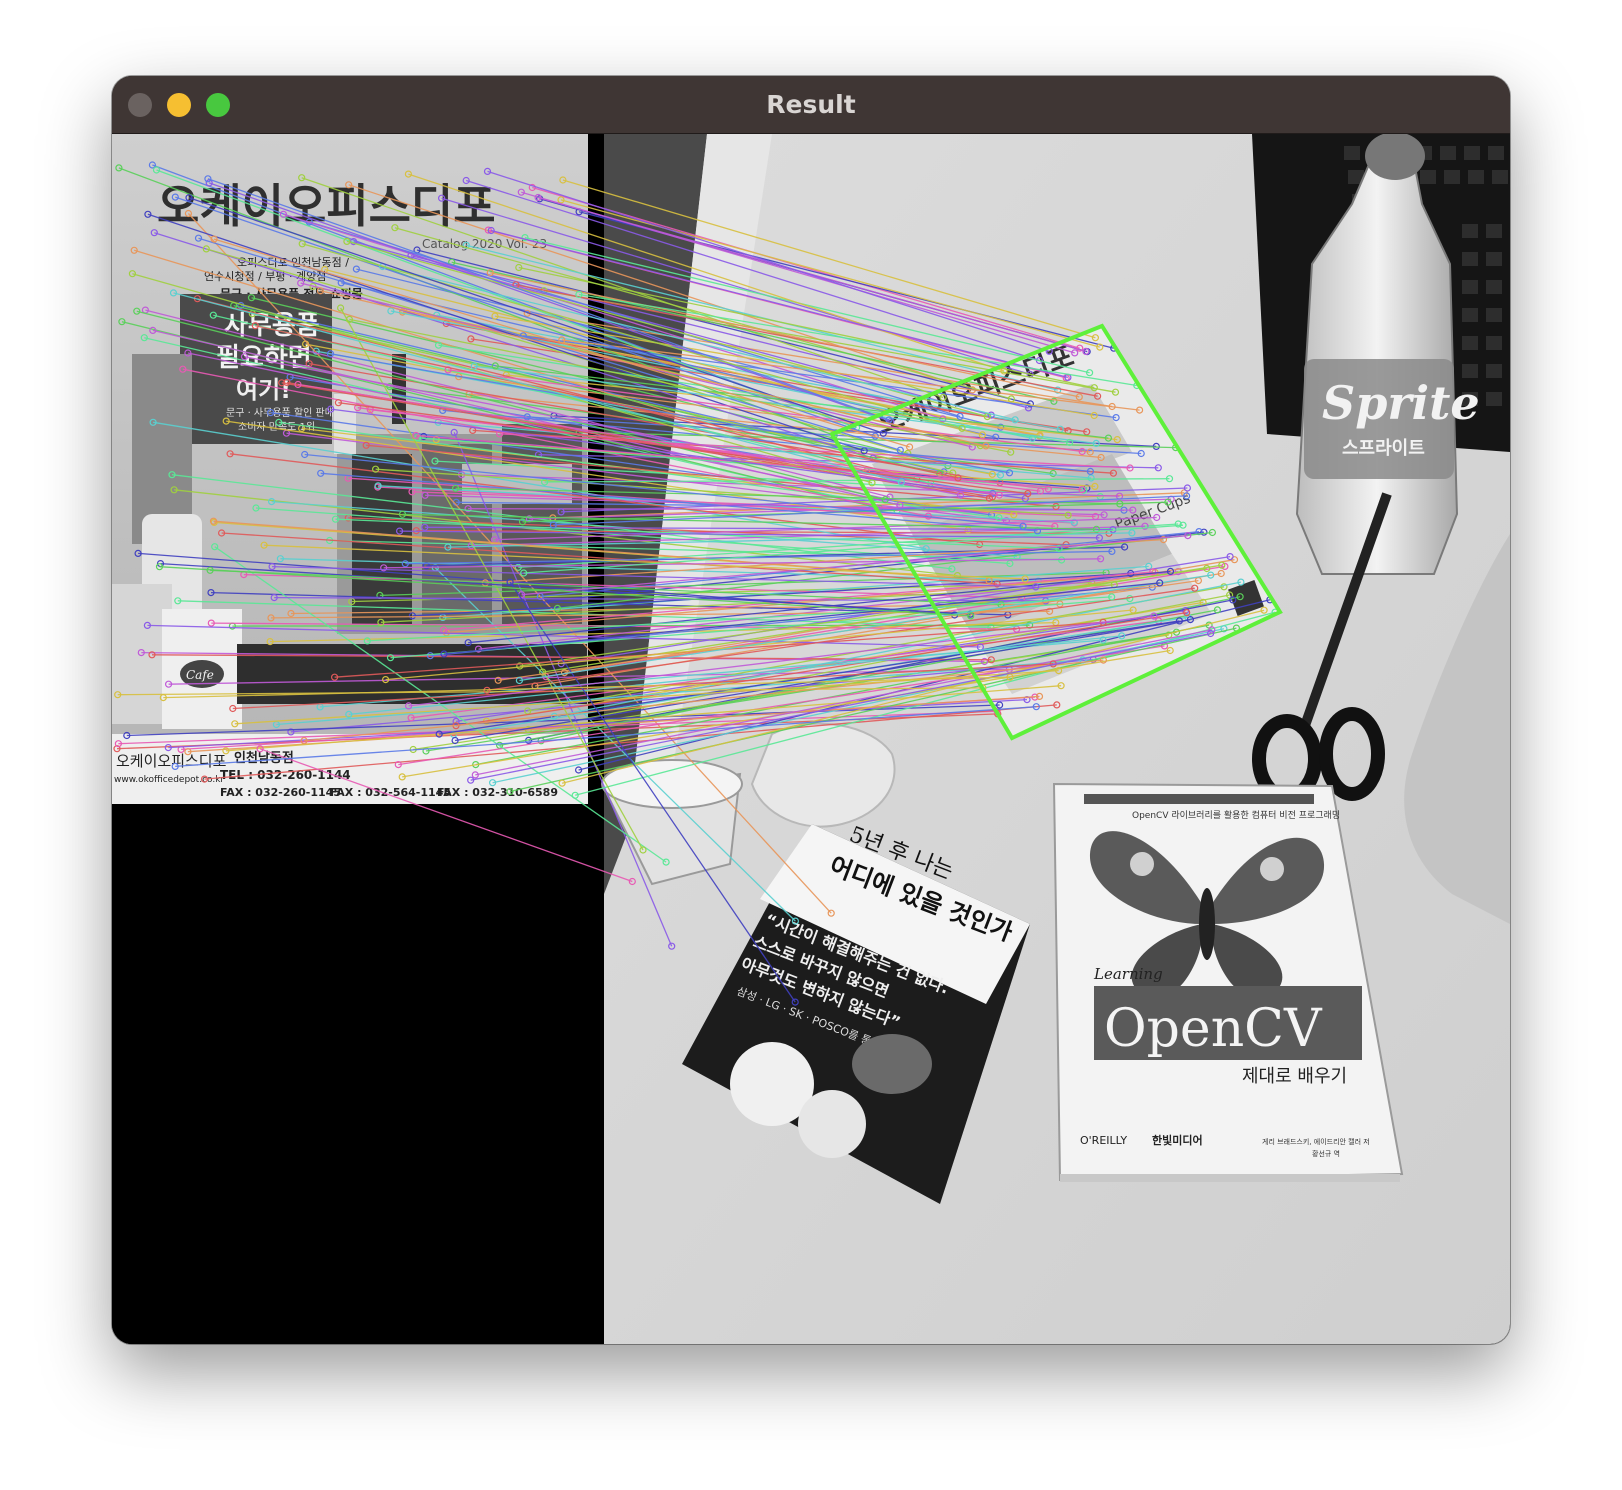 This screenshot has width=1622, height=1490. Describe the element at coordinates (1236, 815) in the screenshot. I see `book2-series: OpenCV 라이브러리를 활용한 컴퓨터 비전 프로그래밍` at that location.